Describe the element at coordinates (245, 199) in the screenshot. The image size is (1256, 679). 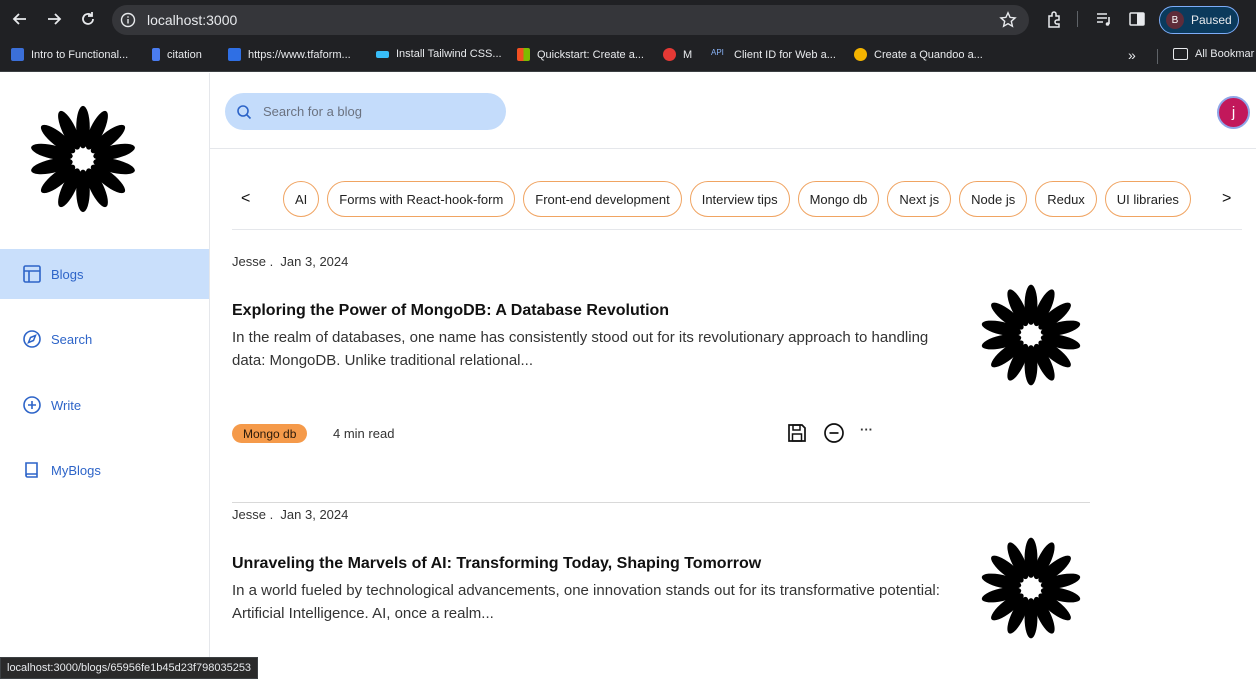
I see `tags-prev-button: <` at that location.